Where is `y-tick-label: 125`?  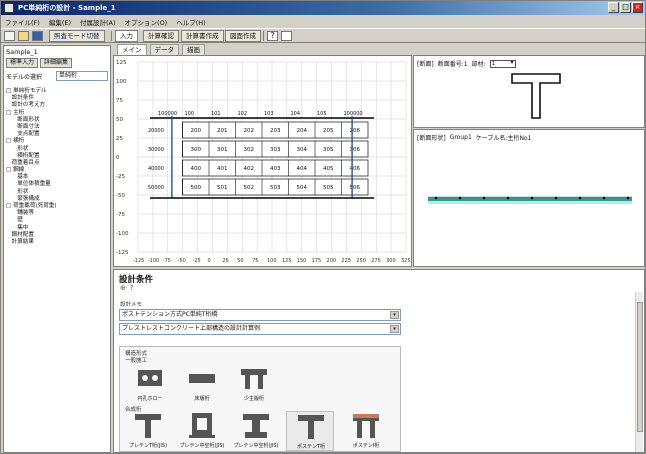
y-tick-label: 125 is located at coordinates (121, 63).